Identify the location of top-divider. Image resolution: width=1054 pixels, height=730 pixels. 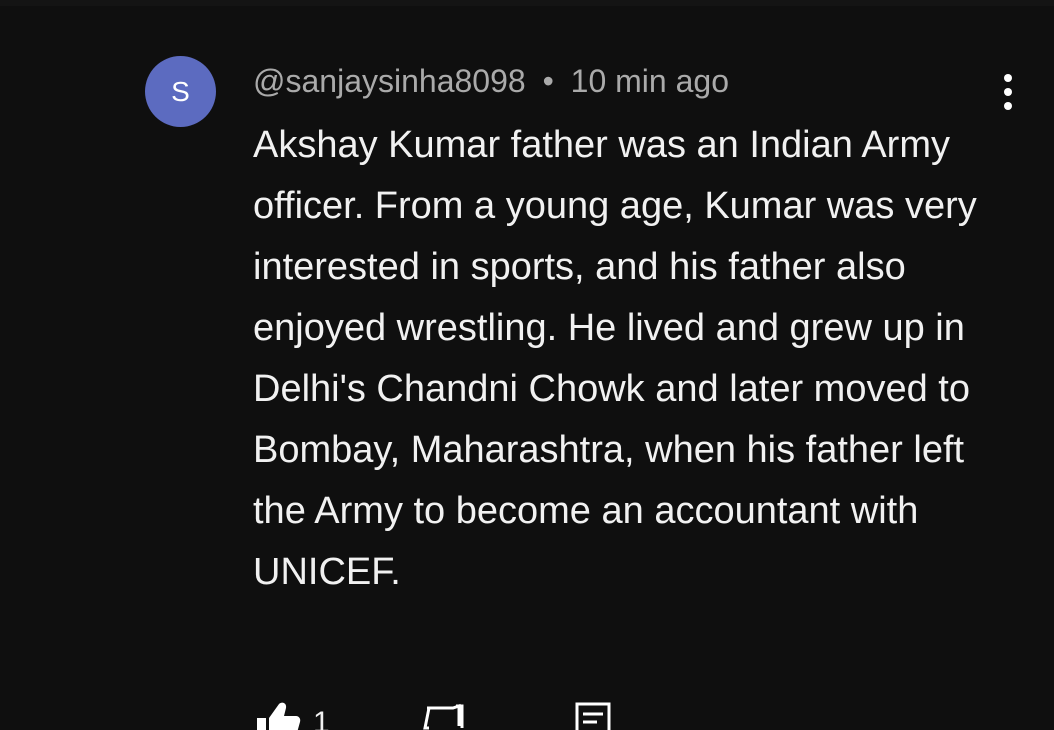
(527, 3).